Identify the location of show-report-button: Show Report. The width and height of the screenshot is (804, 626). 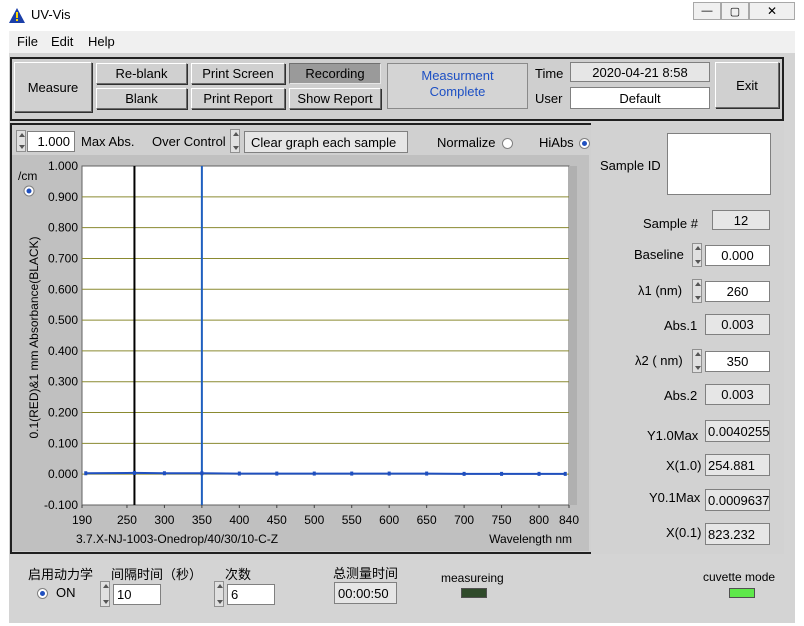
(335, 98).